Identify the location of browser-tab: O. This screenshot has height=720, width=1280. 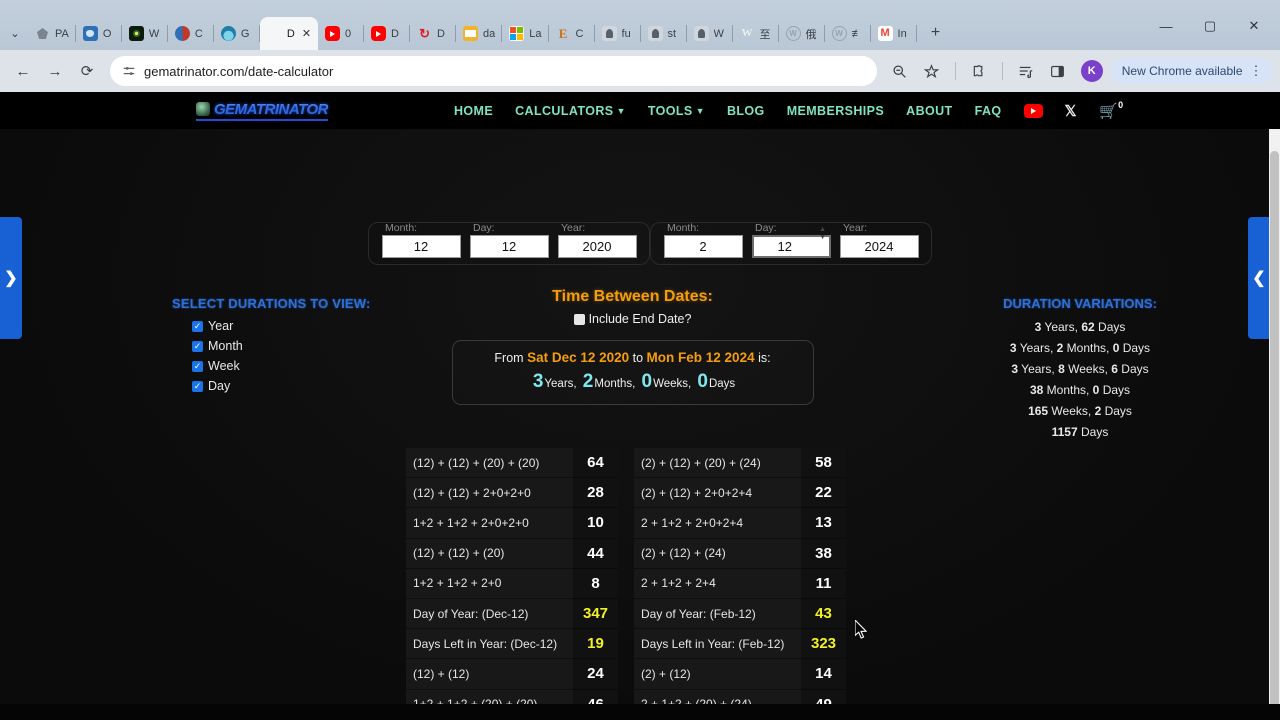
(99, 33).